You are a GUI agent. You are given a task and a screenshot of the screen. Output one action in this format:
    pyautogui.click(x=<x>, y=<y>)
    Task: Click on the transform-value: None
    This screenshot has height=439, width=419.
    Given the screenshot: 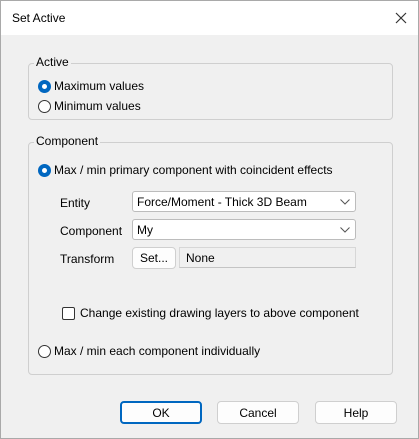 What is the action you would take?
    pyautogui.click(x=200, y=257)
    